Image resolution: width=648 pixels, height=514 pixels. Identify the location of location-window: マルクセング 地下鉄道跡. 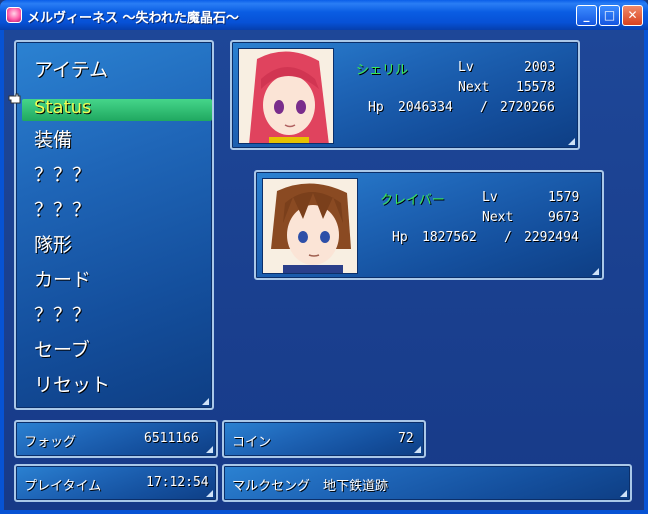
(427, 483).